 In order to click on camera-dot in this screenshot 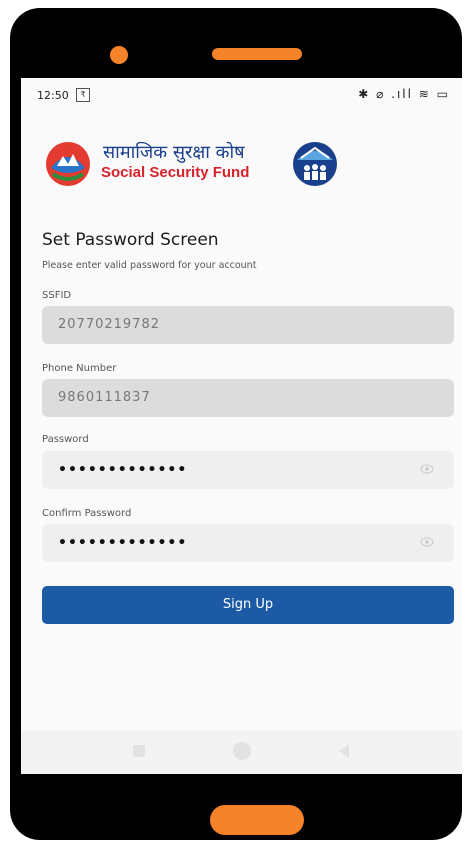, I will do `click(119, 55)`.